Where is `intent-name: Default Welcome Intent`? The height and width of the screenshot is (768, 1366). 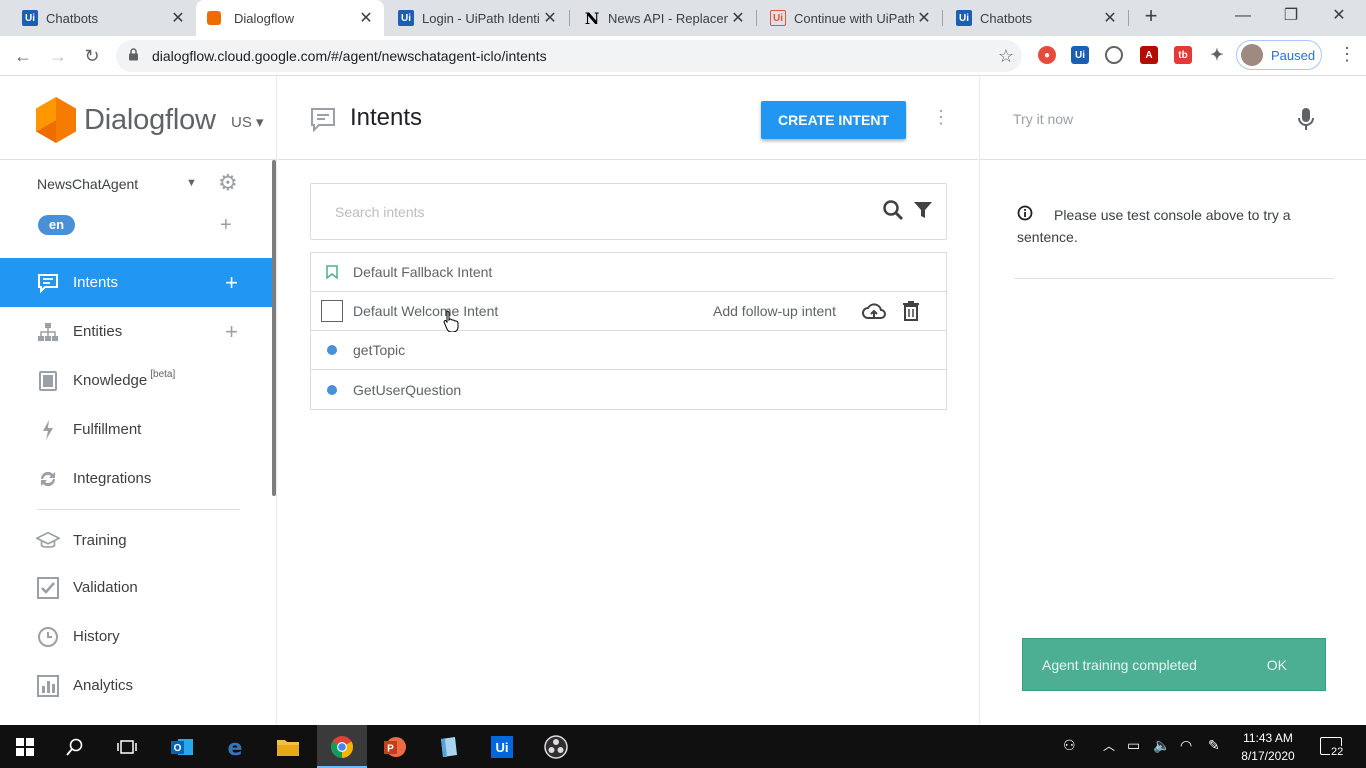
intent-name: Default Welcome Intent is located at coordinates (425, 311).